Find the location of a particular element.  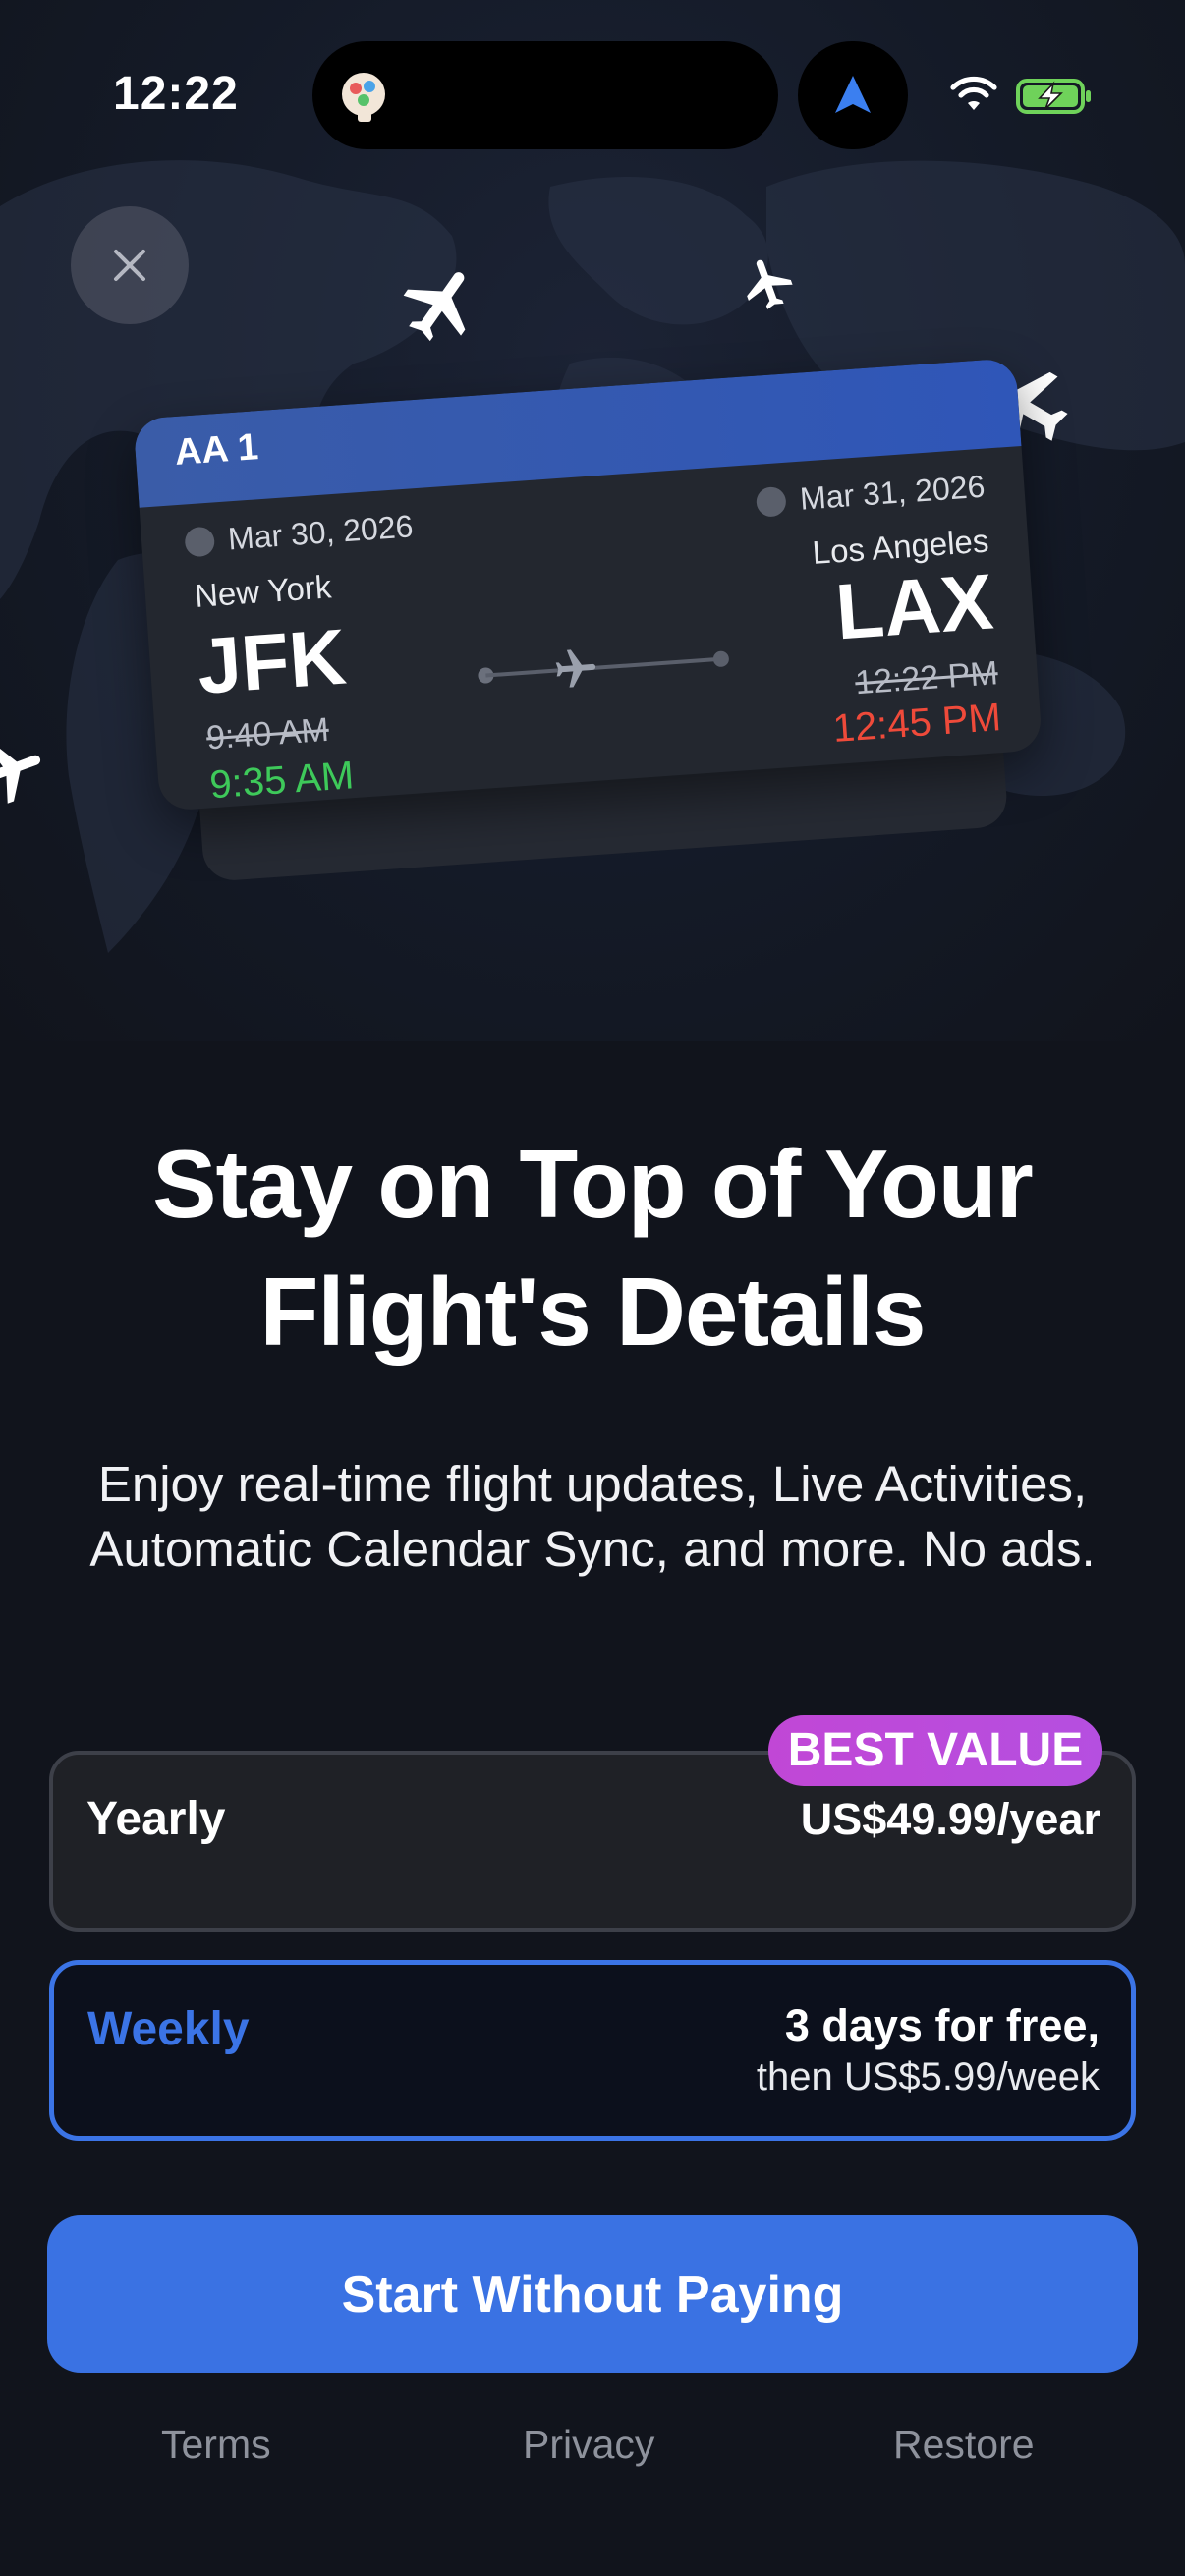

wifi-icon is located at coordinates (974, 93).